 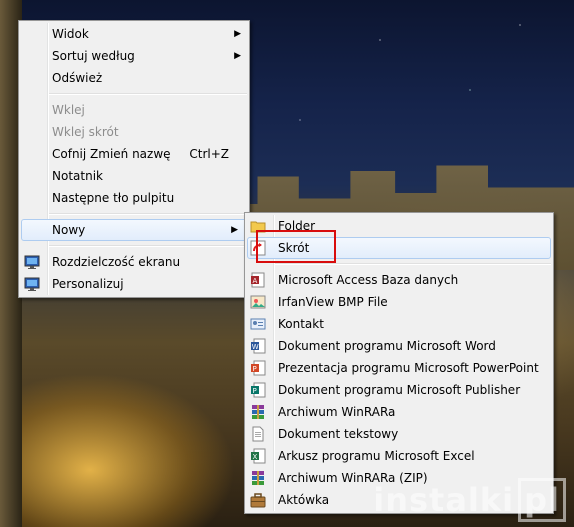 I want to click on menu-item-dokument-programu-microsoft-word: W Dokument programu Microsoft Word, so click(x=399, y=346).